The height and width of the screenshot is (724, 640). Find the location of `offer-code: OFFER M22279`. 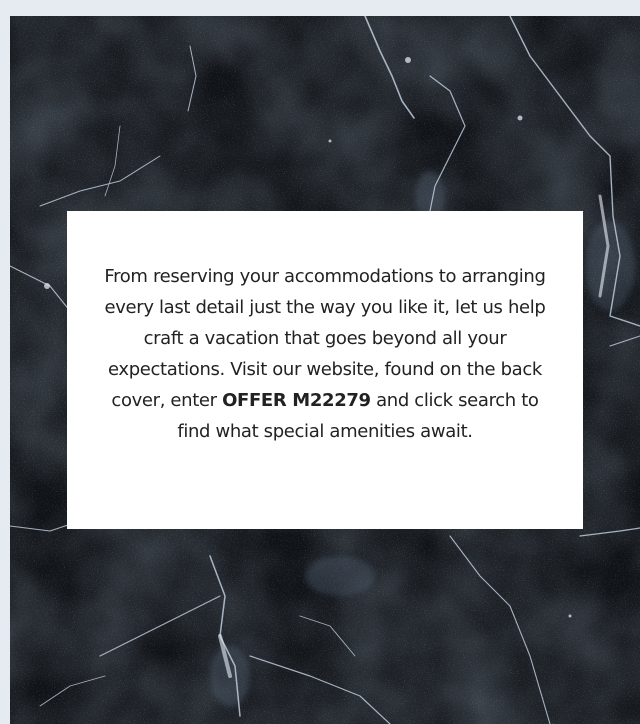

offer-code: OFFER M22279 is located at coordinates (296, 400).